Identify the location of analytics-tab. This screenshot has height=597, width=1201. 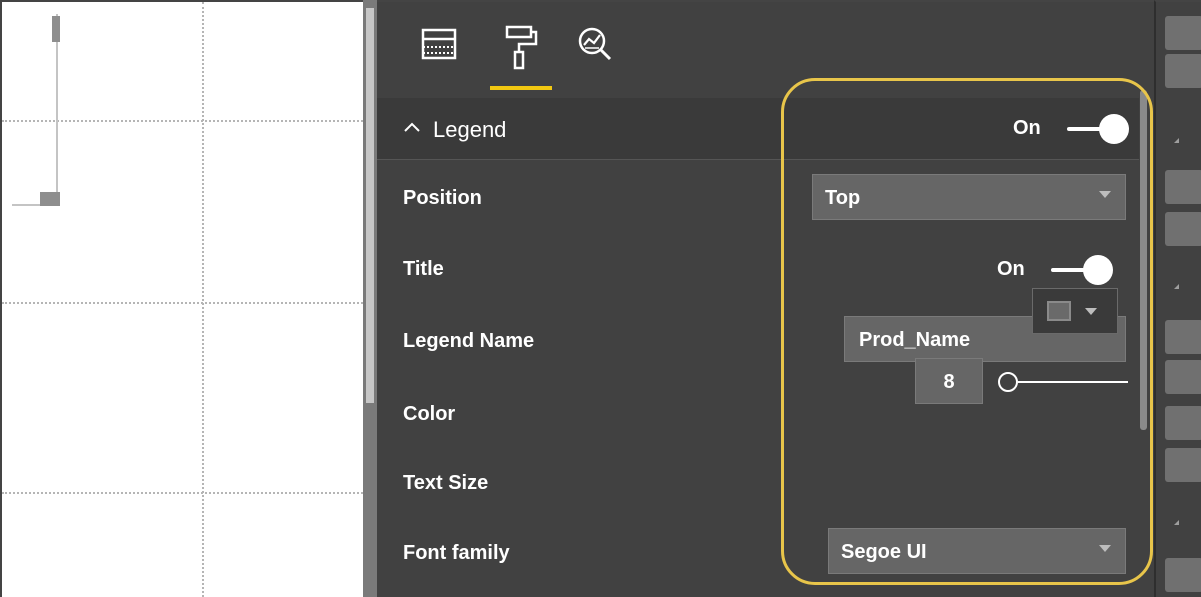
(595, 50).